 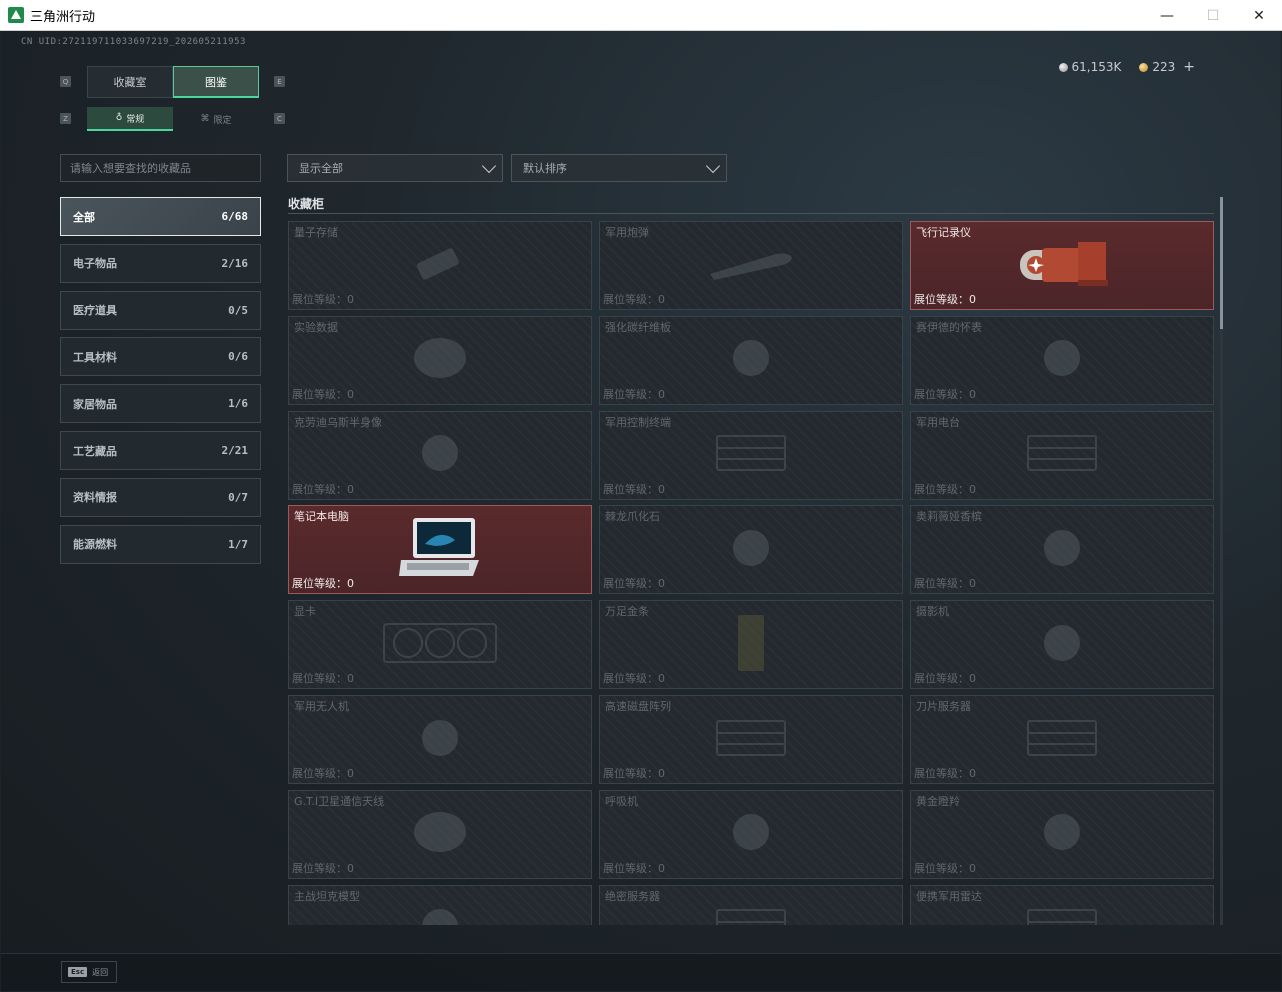 I want to click on collection-card: 克劳迪乌斯半身像 展位等级：0, so click(x=440, y=455).